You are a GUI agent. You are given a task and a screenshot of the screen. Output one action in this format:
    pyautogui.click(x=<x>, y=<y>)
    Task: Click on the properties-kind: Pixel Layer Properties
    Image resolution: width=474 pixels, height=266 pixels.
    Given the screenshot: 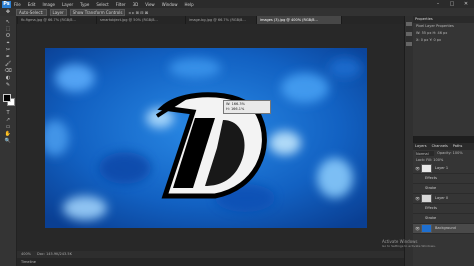 What is the action you would take?
    pyautogui.click(x=435, y=26)
    